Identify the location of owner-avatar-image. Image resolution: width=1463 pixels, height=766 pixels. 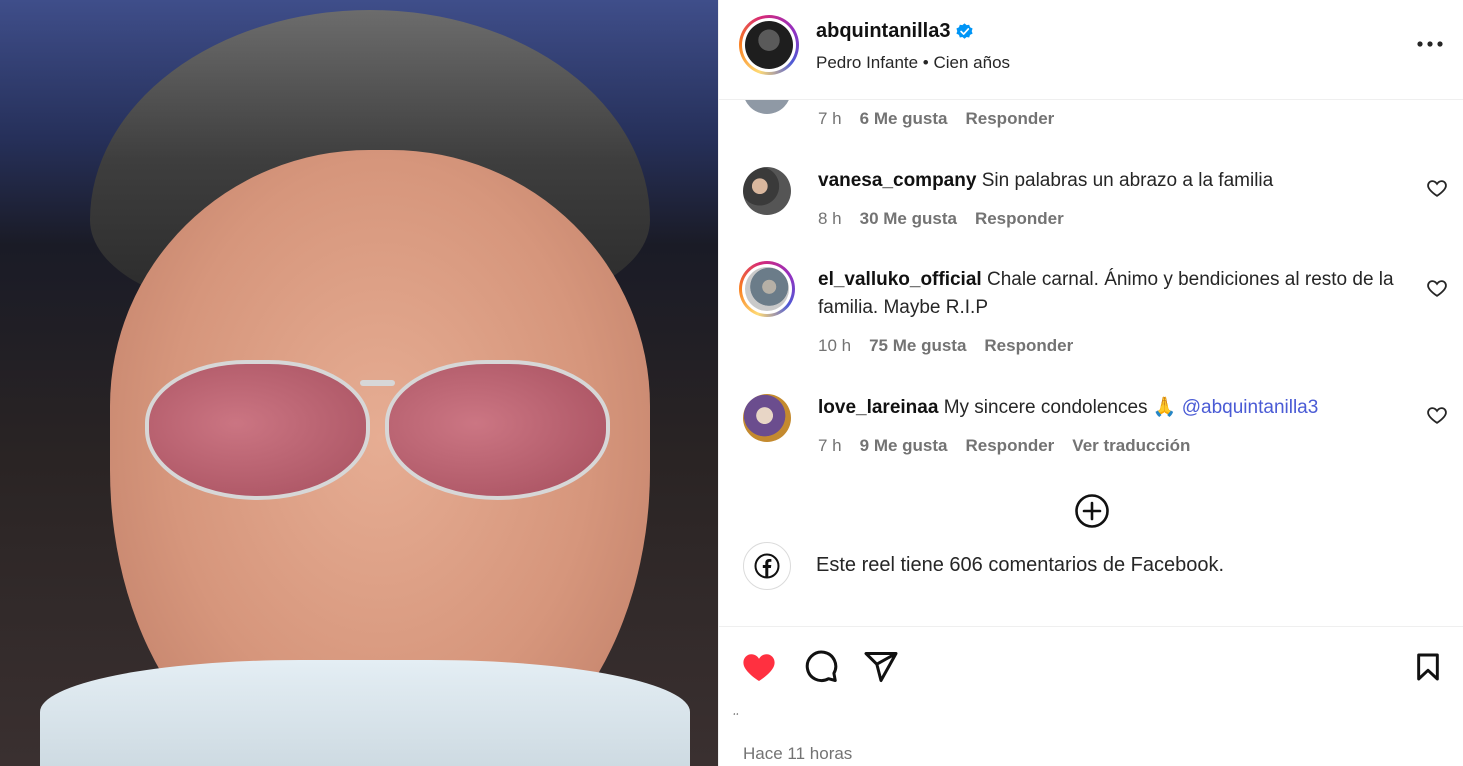
(769, 45).